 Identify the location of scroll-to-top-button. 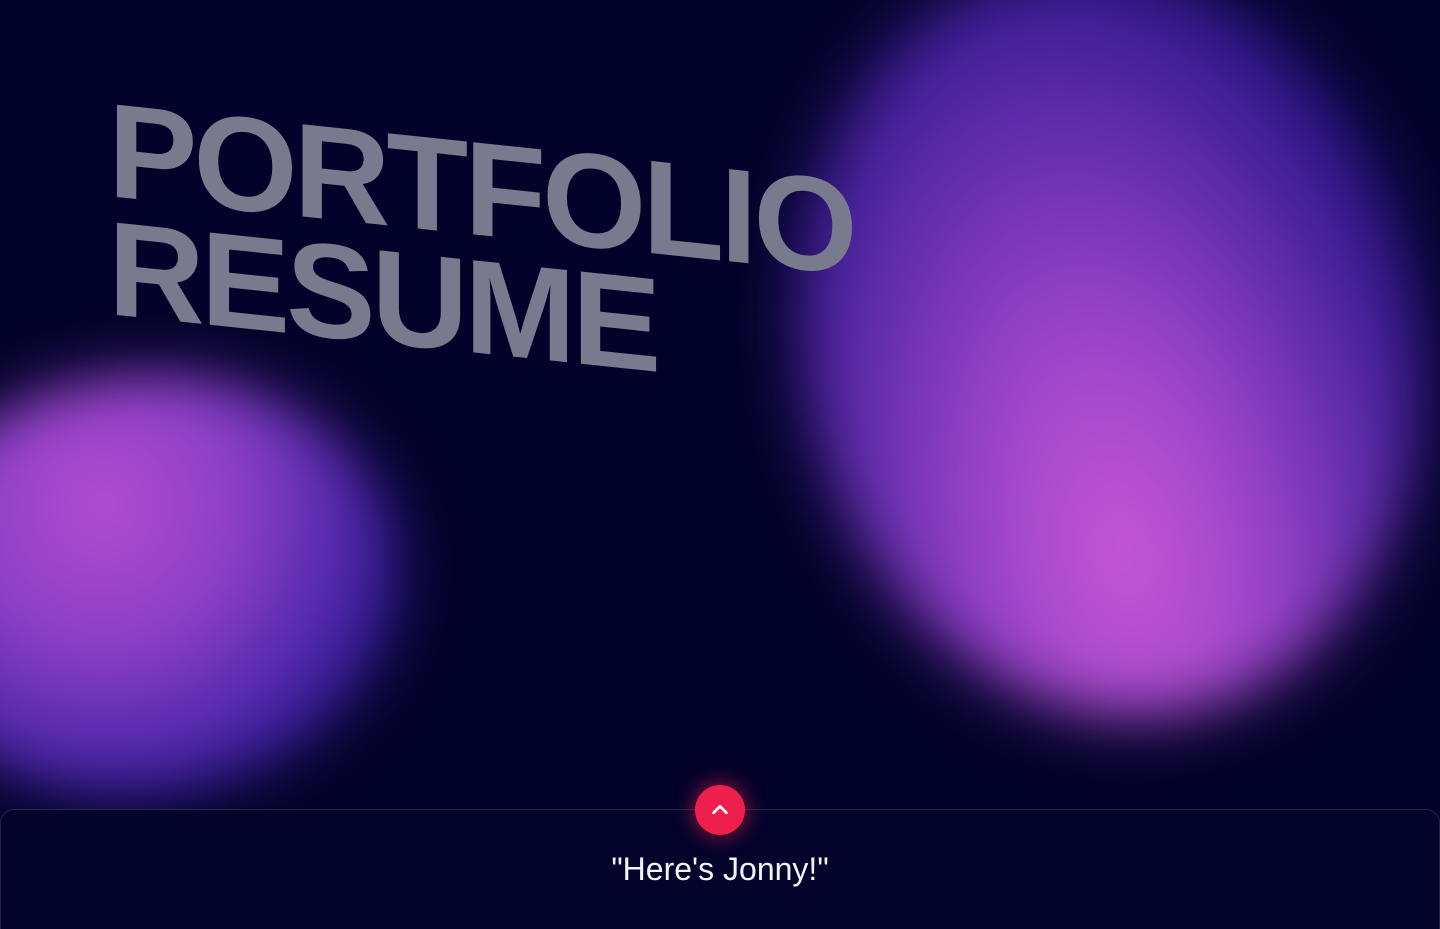
(720, 810).